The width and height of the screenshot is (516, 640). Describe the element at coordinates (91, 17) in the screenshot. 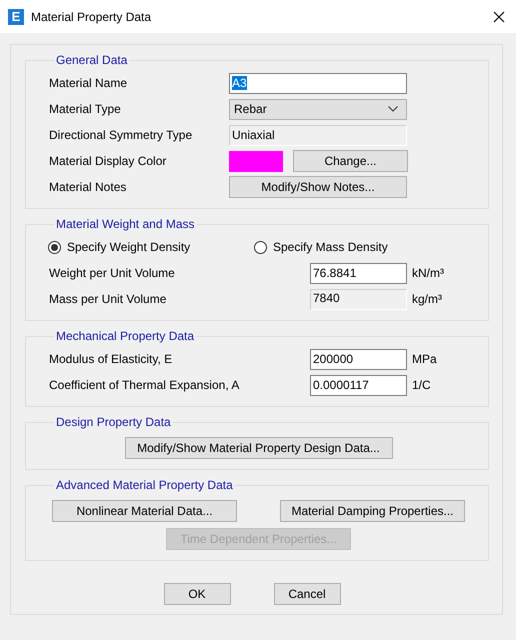

I see `window-title: Material Property Data` at that location.